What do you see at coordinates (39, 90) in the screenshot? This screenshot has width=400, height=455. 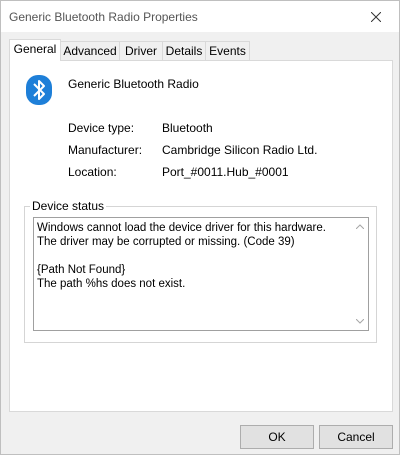 I see `bluetooth-icon` at bounding box center [39, 90].